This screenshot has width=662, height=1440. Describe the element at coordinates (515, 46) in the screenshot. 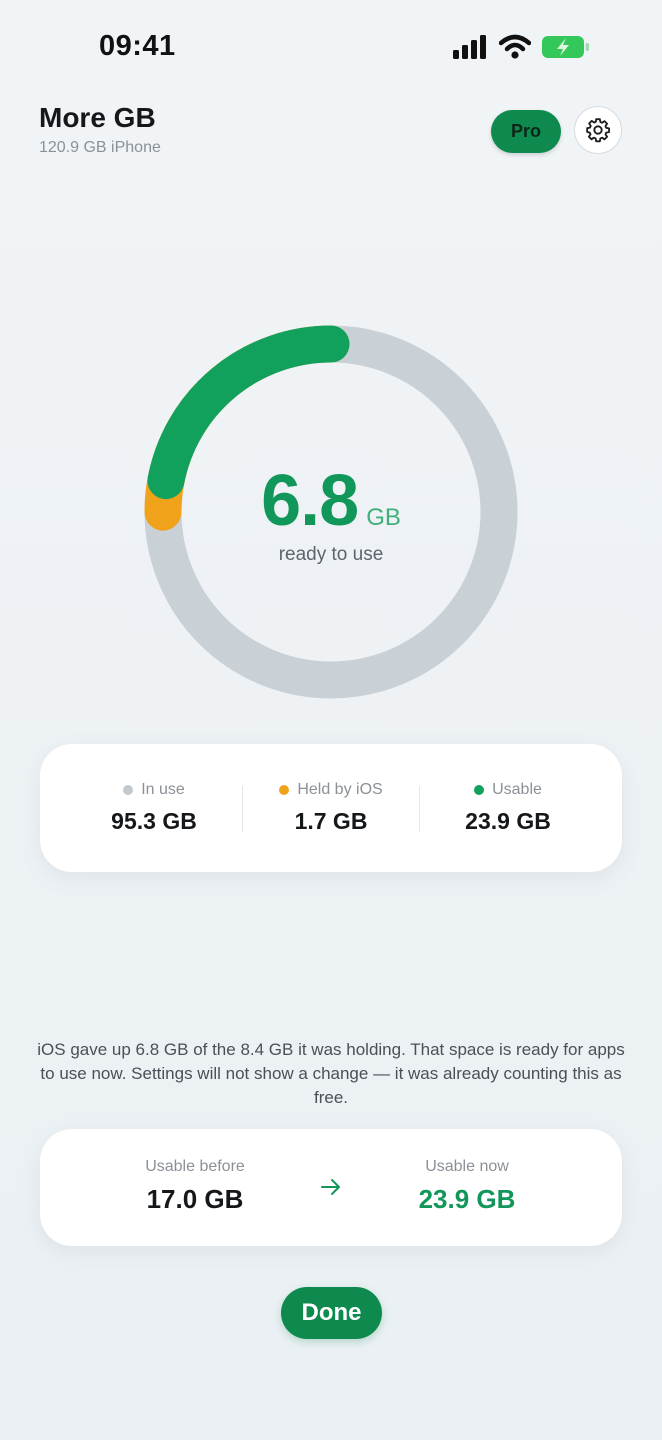

I see `wifi-icon` at that location.